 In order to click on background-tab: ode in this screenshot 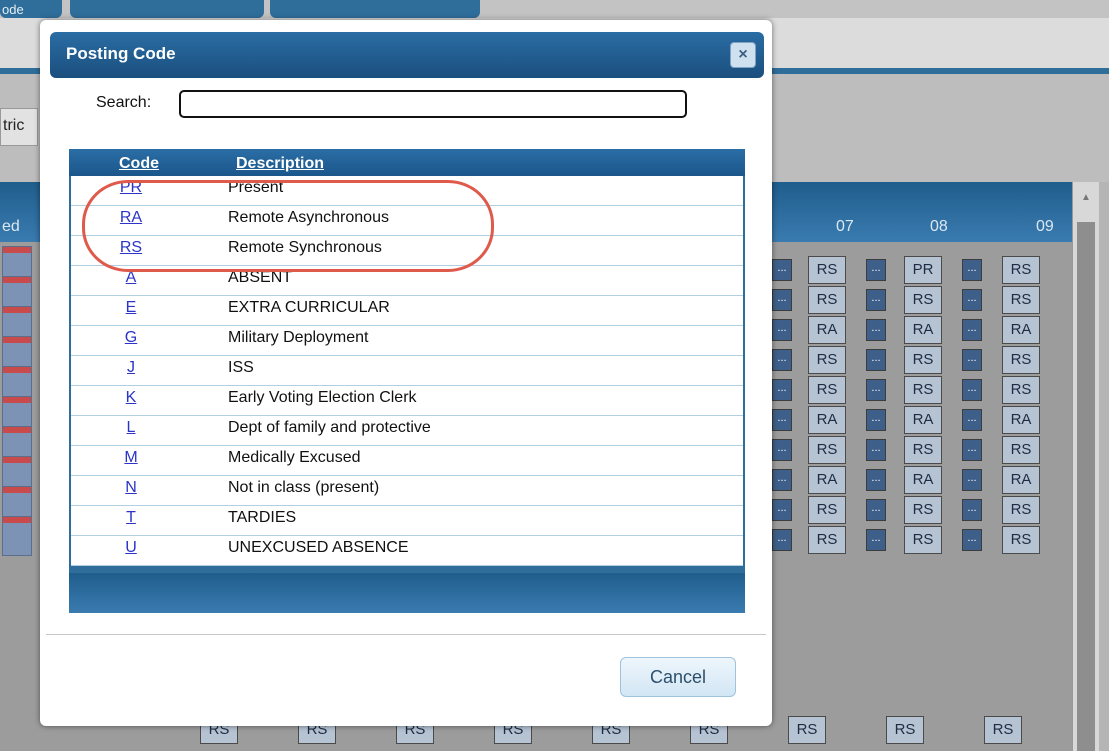, I will do `click(31, 9)`.